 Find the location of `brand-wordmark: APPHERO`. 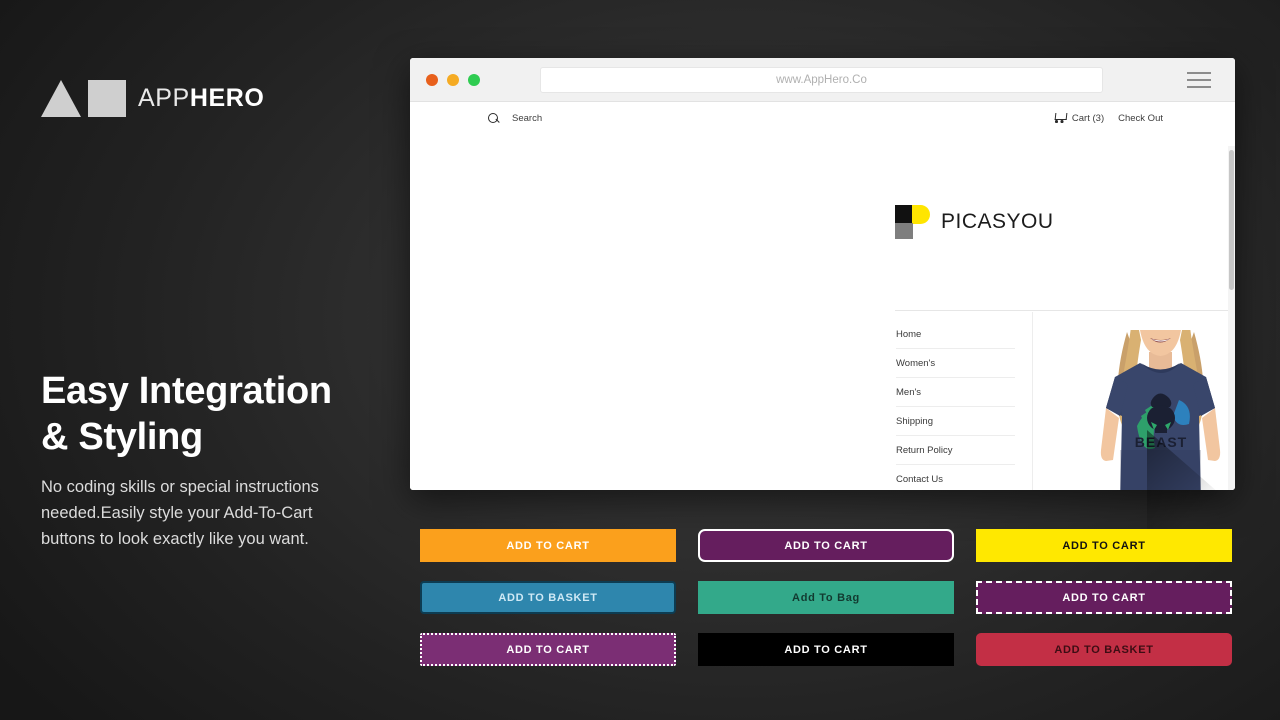

brand-wordmark: APPHERO is located at coordinates (201, 98).